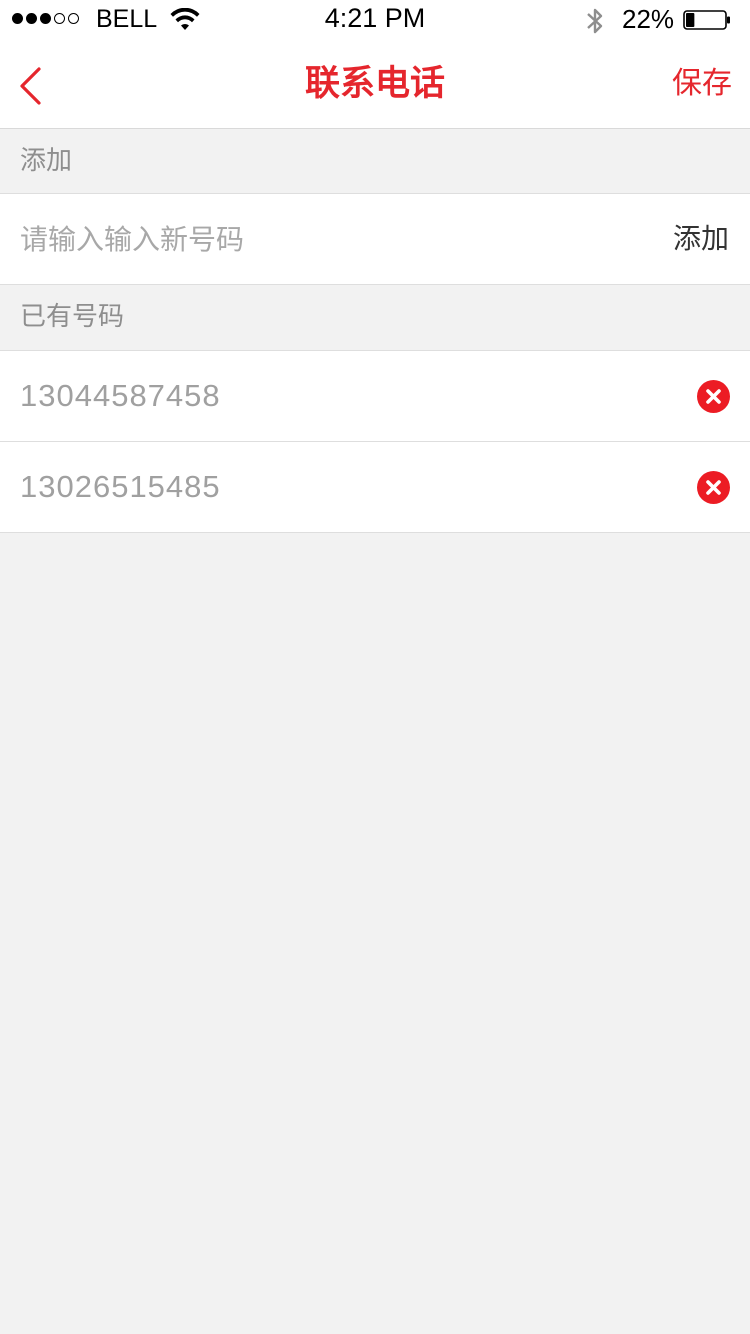 The width and height of the screenshot is (750, 1334). What do you see at coordinates (46, 161) in the screenshot?
I see `section-header-label: 添加` at bounding box center [46, 161].